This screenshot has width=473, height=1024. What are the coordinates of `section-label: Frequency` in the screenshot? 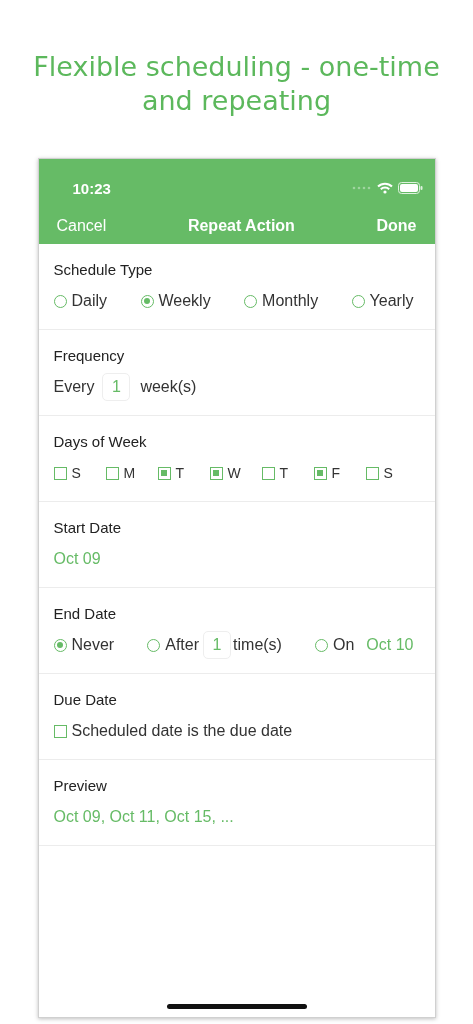 It's located at (89, 356).